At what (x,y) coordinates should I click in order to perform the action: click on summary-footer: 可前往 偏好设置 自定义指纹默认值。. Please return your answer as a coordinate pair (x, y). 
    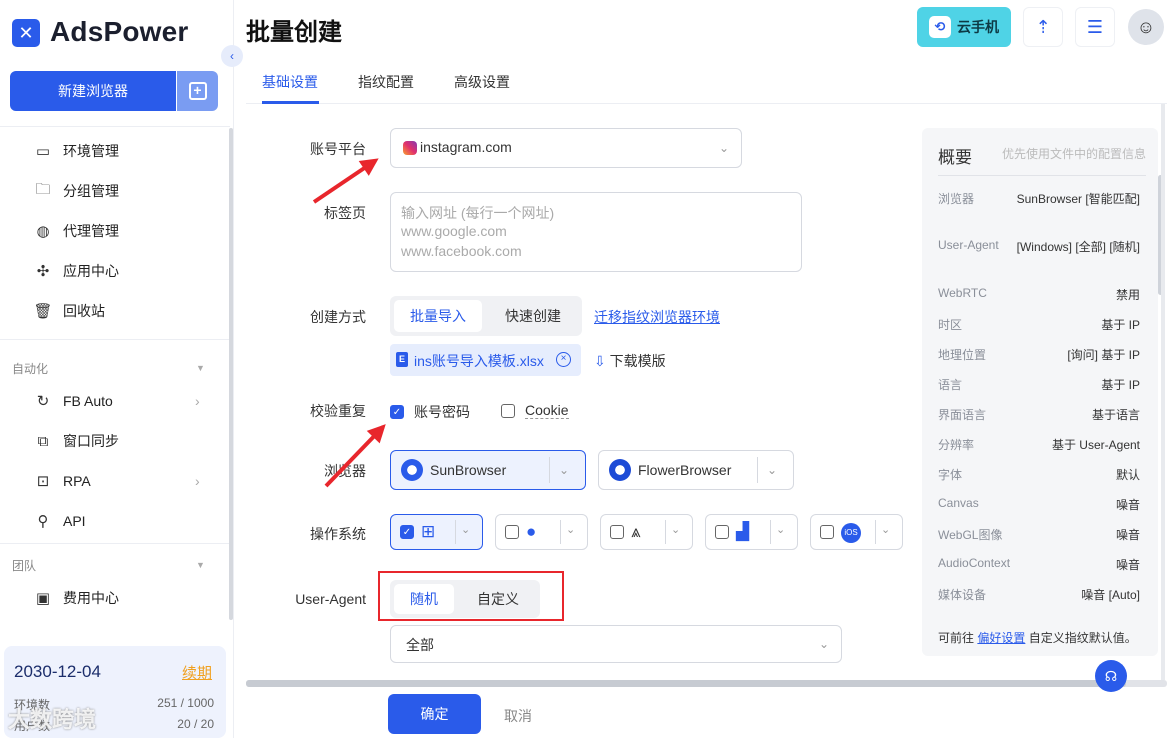
    Looking at the image, I should click on (1037, 638).